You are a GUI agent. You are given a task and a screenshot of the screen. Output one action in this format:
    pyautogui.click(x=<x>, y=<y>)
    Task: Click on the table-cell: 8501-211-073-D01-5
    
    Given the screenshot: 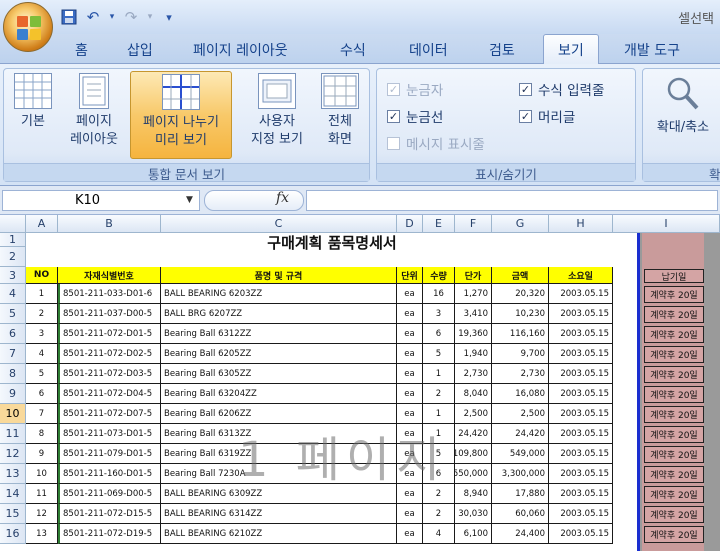 What is the action you would take?
    pyautogui.click(x=109, y=434)
    